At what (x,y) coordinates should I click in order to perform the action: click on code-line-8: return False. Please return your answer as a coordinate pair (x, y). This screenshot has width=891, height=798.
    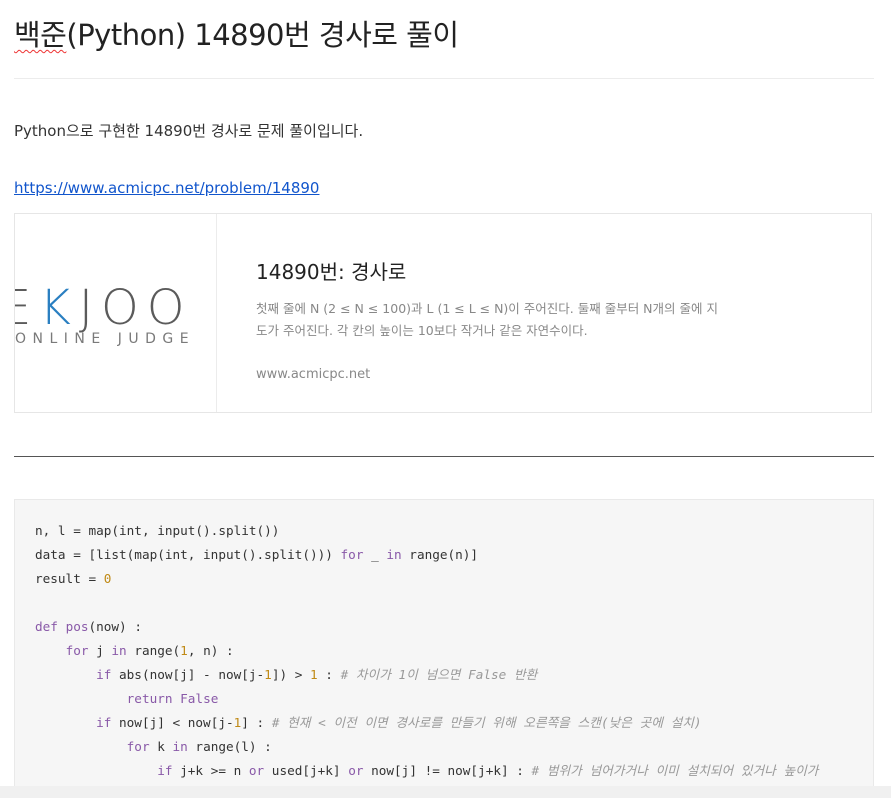
    Looking at the image, I should click on (127, 698).